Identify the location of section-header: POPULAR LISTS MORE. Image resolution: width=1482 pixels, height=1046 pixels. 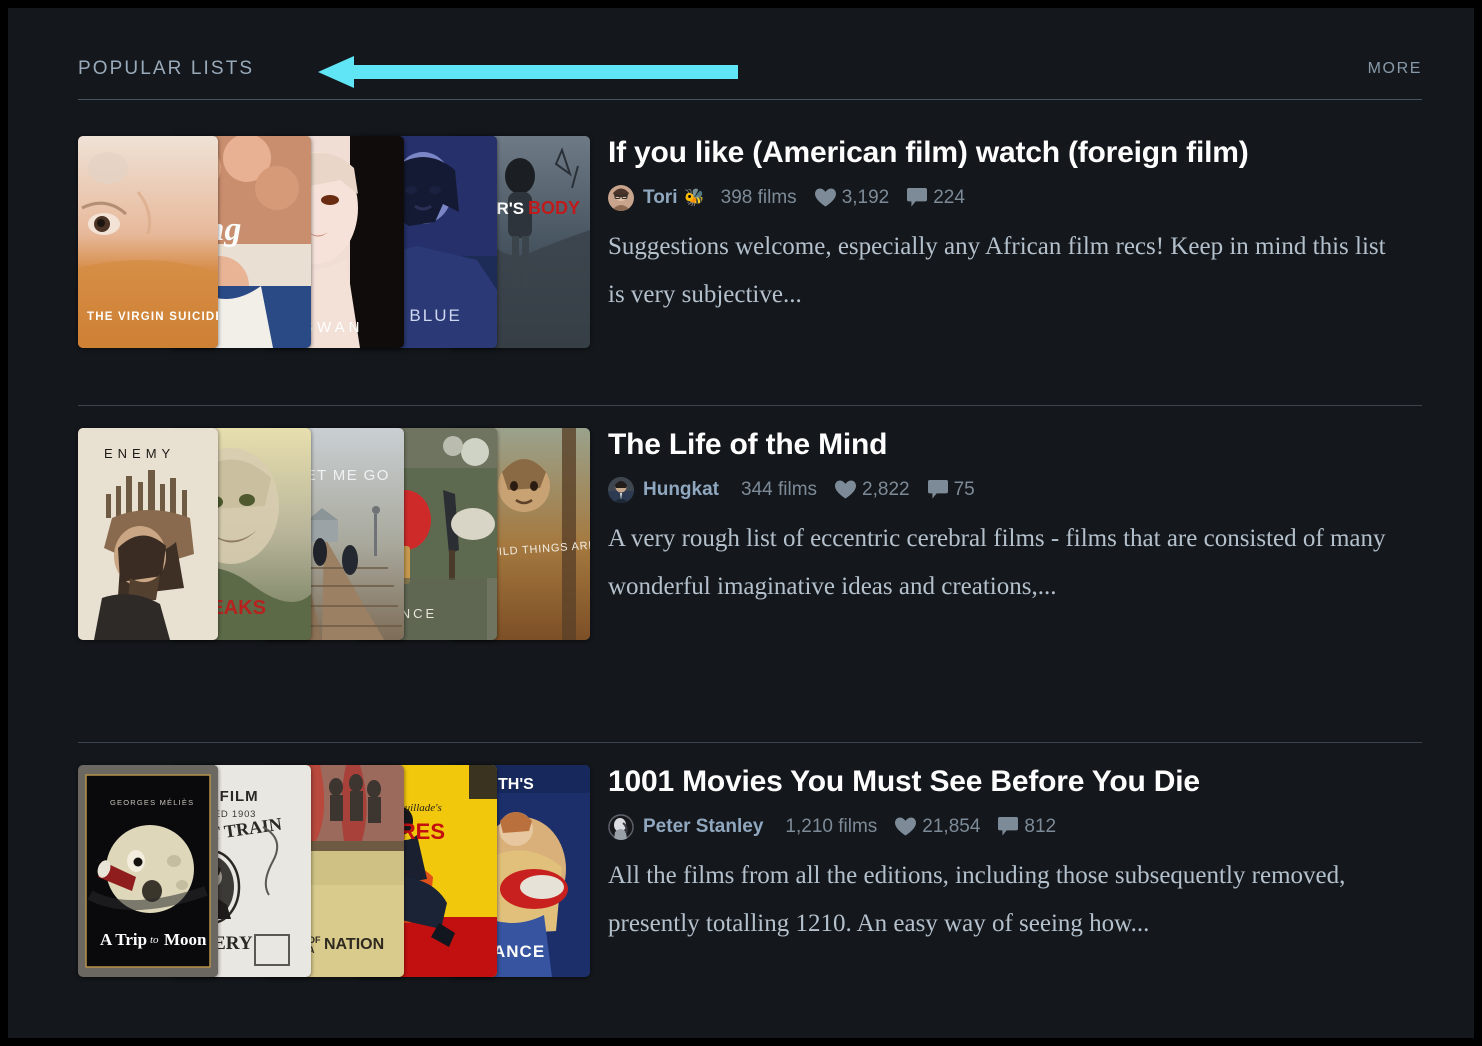
(750, 78).